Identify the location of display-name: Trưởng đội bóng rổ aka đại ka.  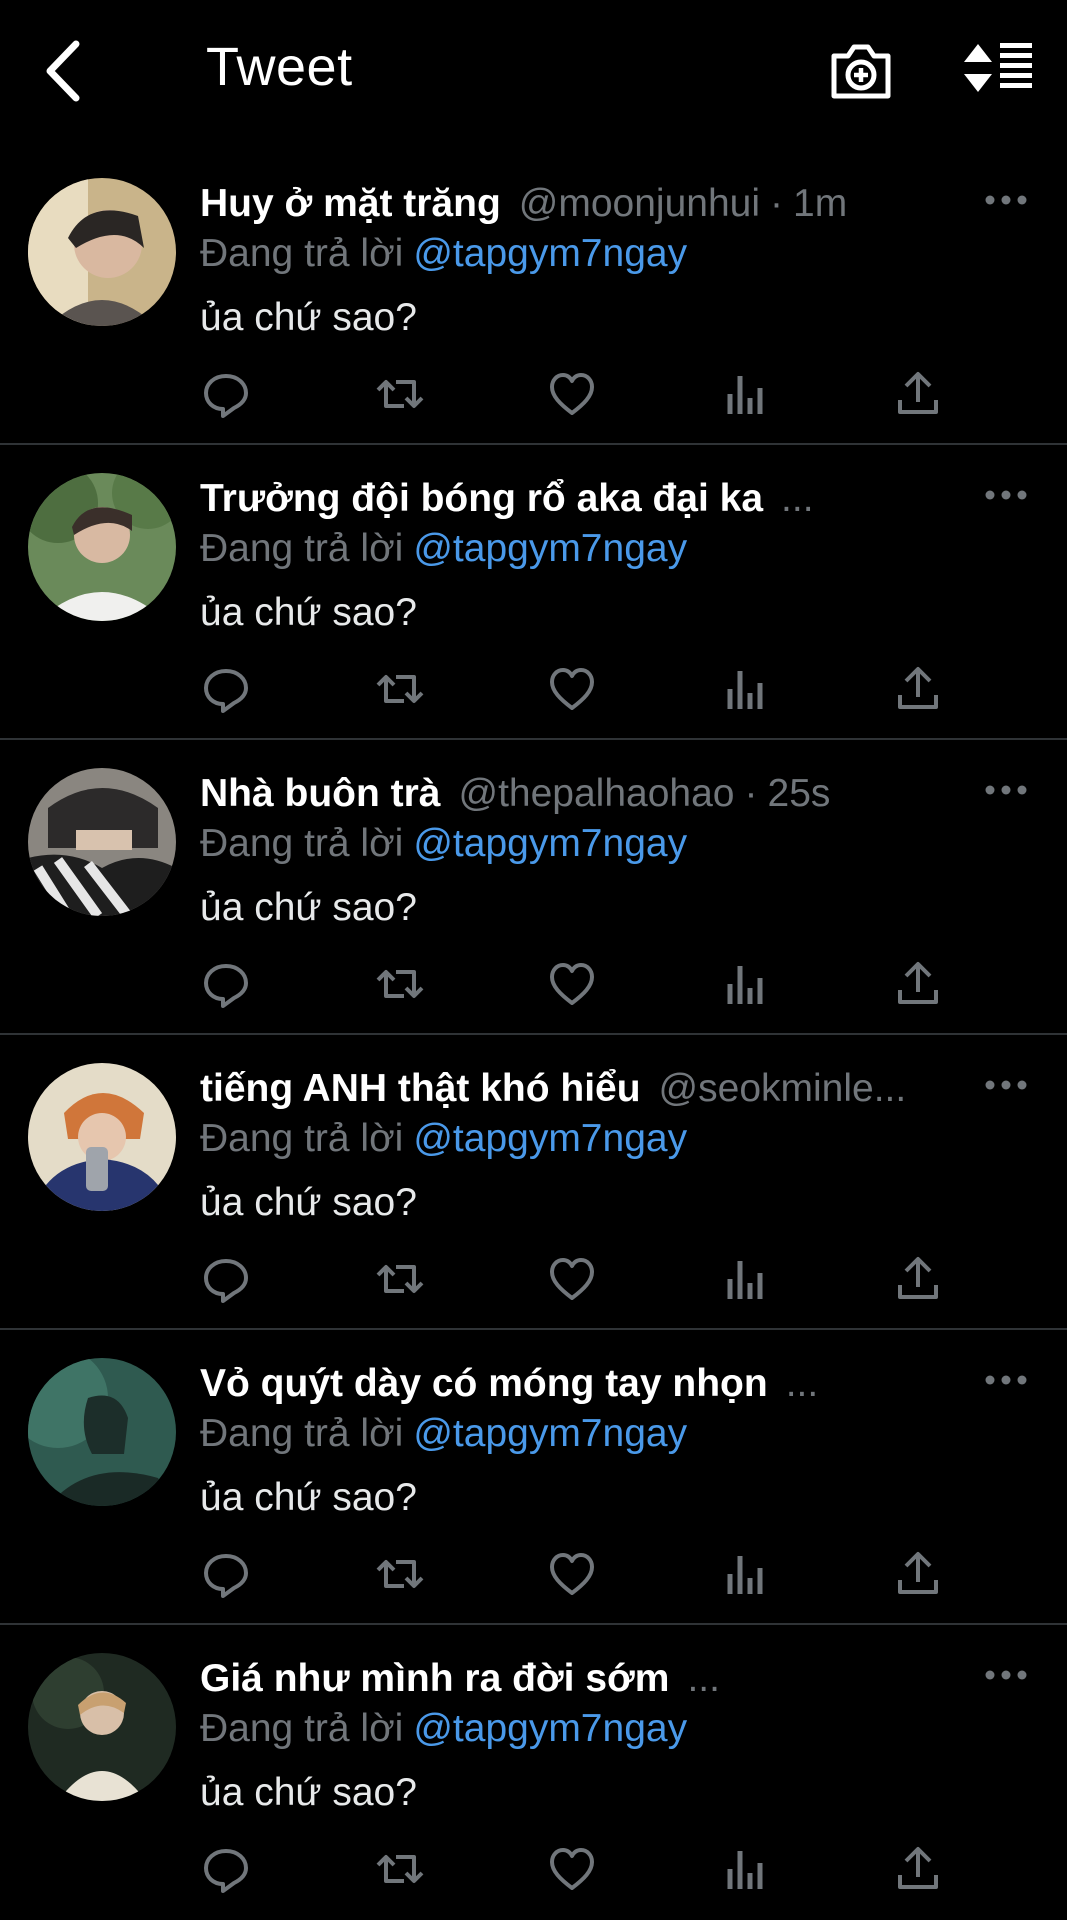
(481, 498).